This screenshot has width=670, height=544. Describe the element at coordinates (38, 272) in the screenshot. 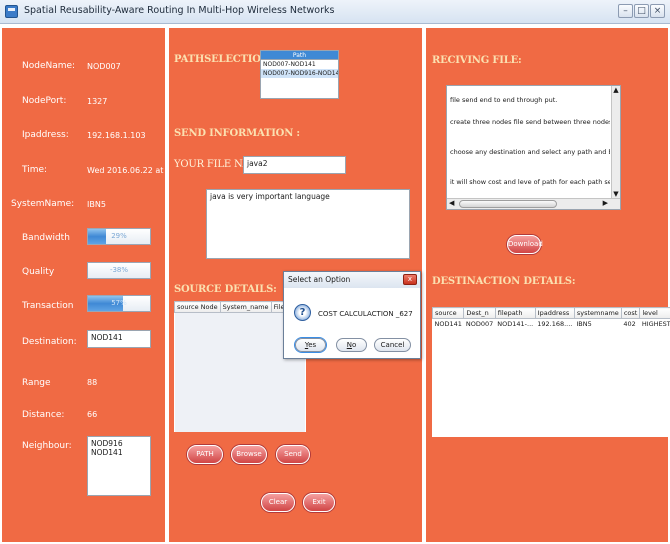

I see `quality-label: Quality` at that location.